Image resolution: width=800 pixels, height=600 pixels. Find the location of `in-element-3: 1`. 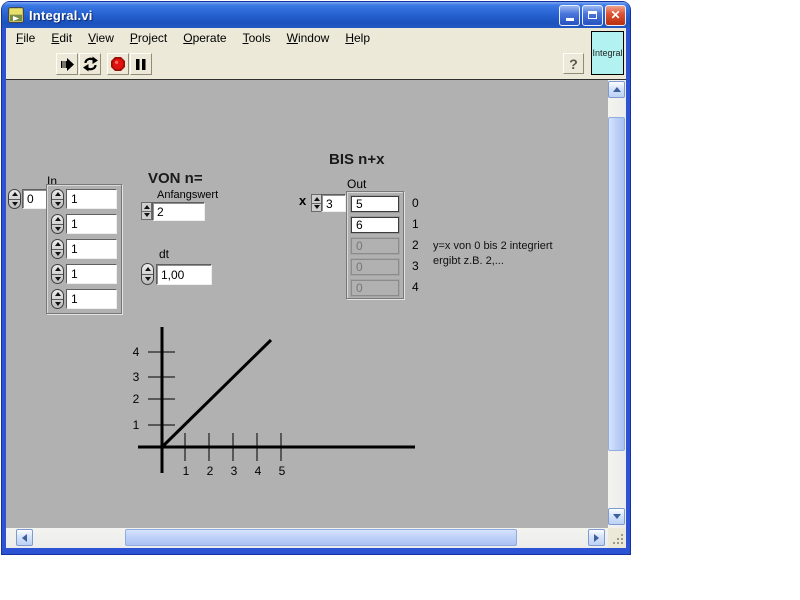

in-element-3: 1 is located at coordinates (91, 274).